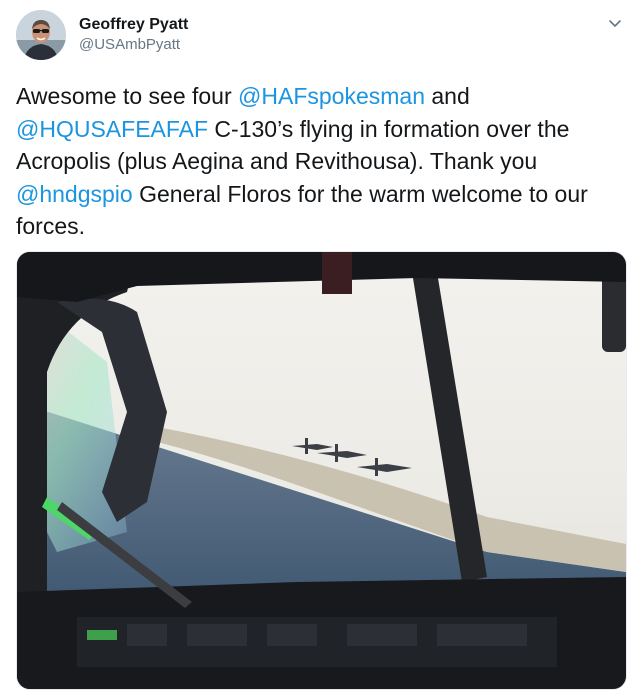  What do you see at coordinates (74, 194) in the screenshot?
I see `mention-link-hndgspio: @hndgspio` at bounding box center [74, 194].